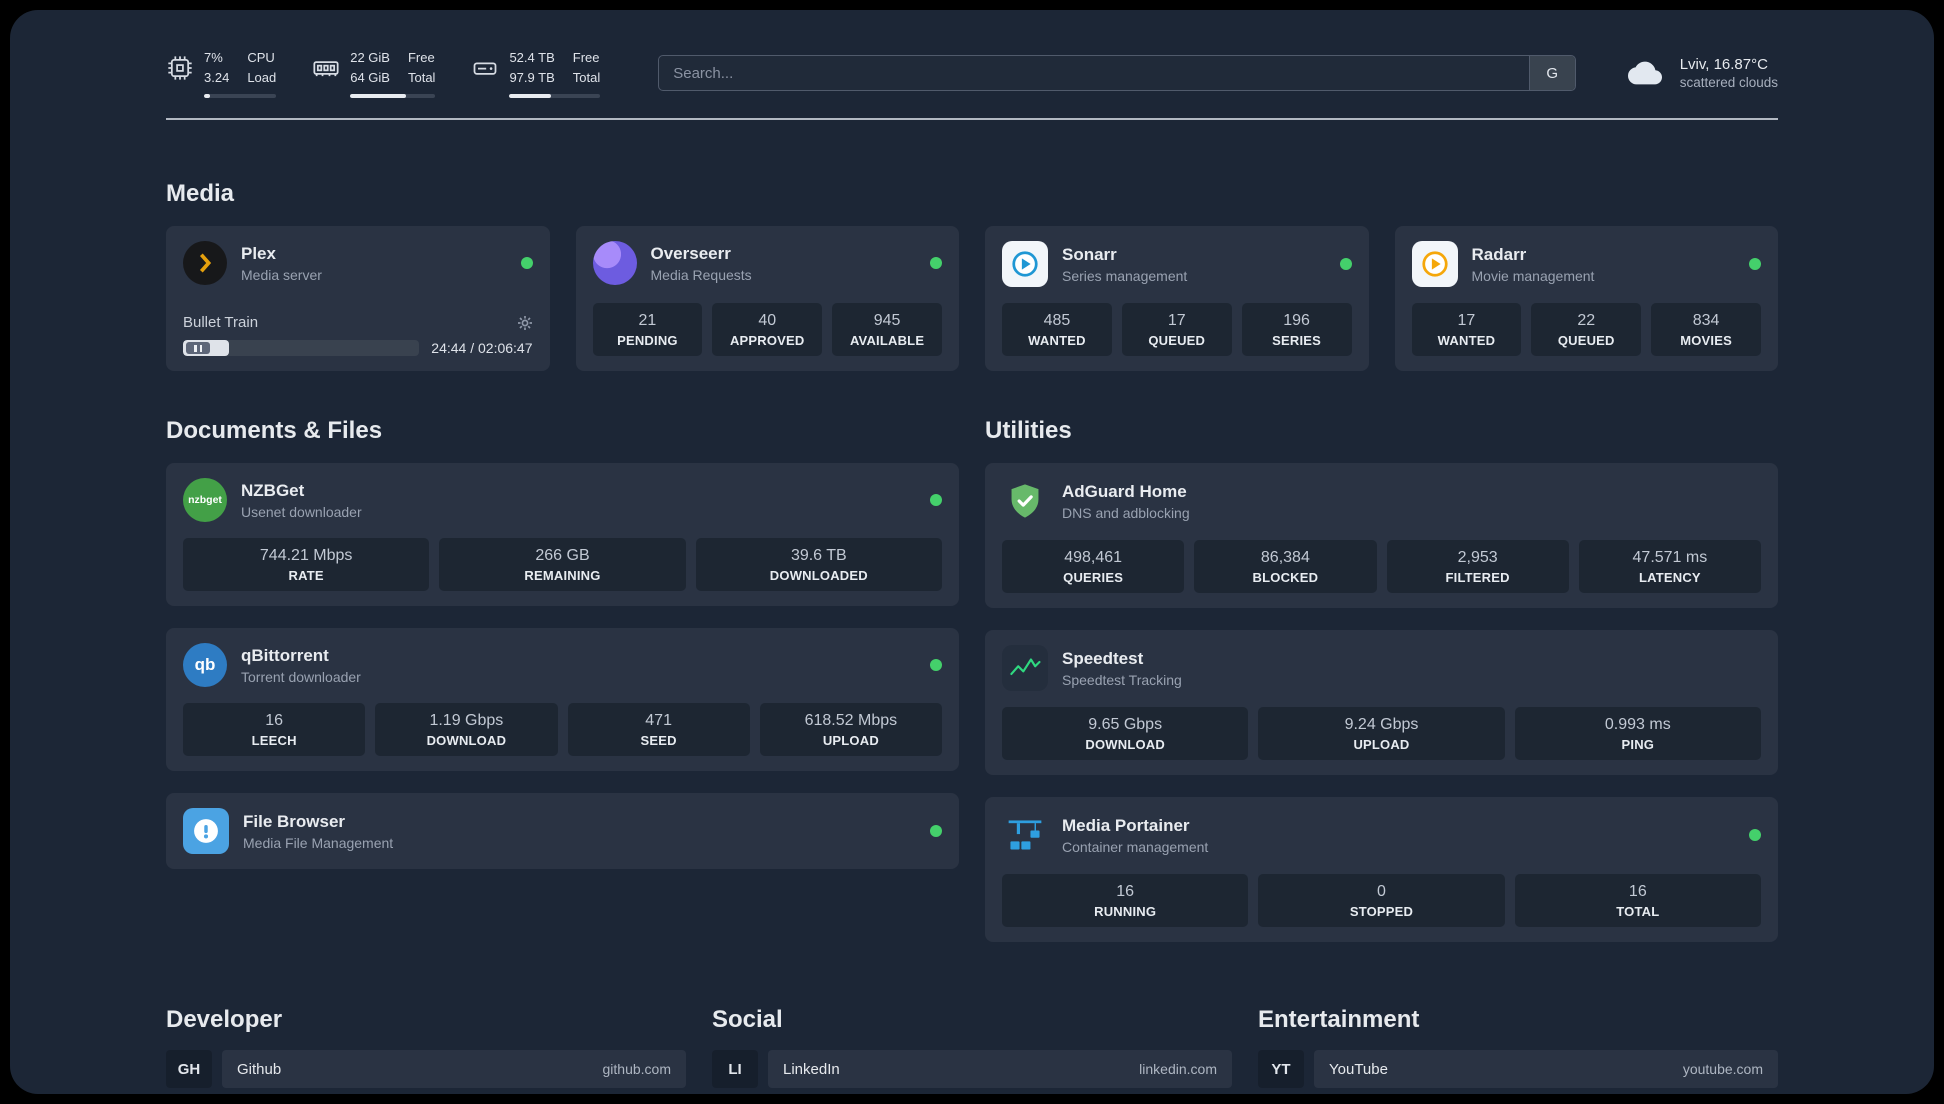  What do you see at coordinates (189, 1069) in the screenshot?
I see `github-abbr-icon: GH` at bounding box center [189, 1069].